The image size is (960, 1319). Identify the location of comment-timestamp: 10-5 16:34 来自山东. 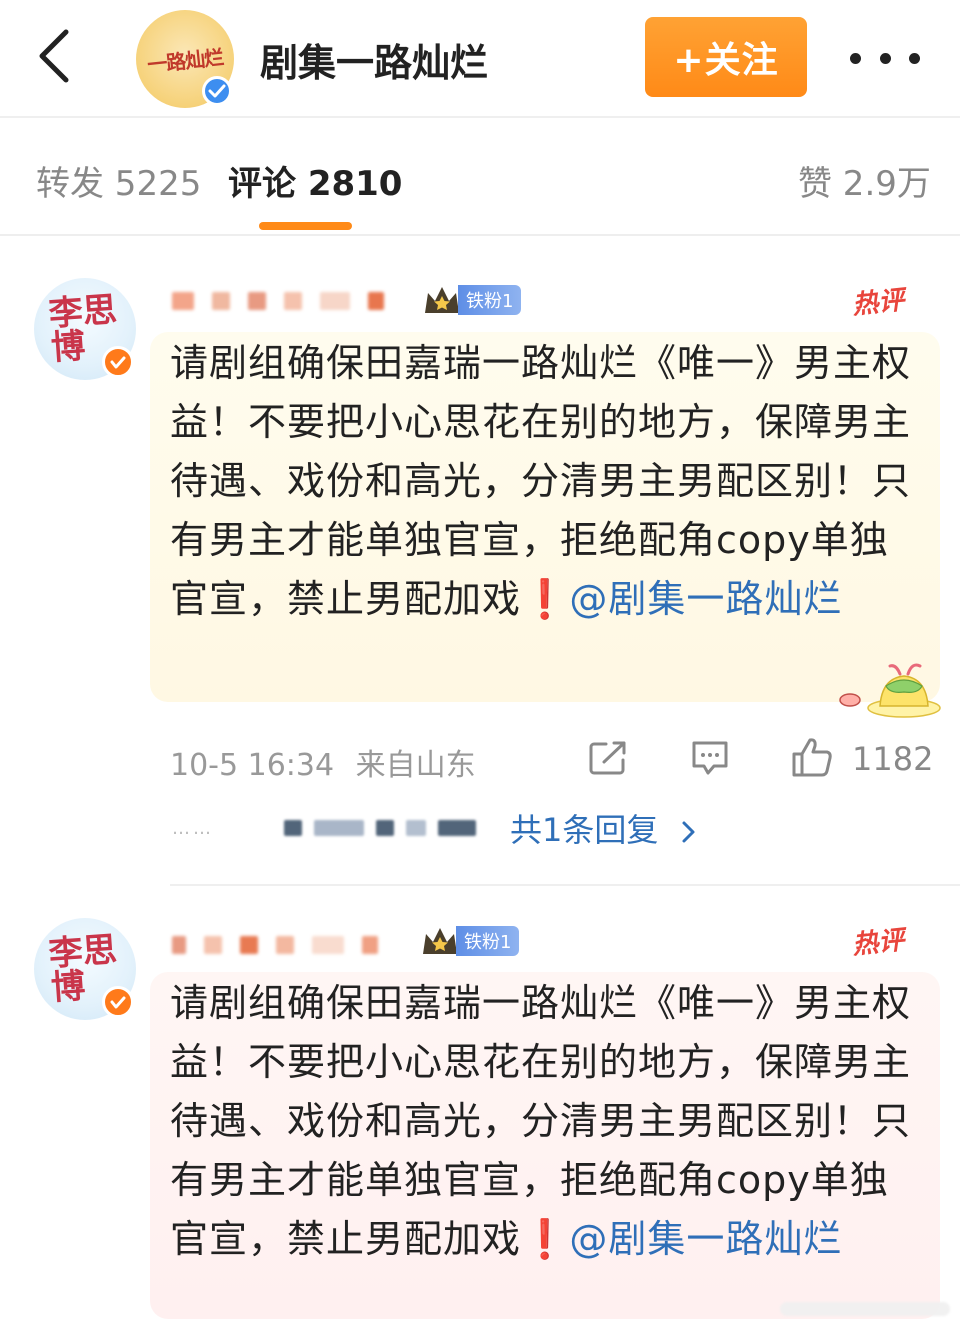
(323, 762).